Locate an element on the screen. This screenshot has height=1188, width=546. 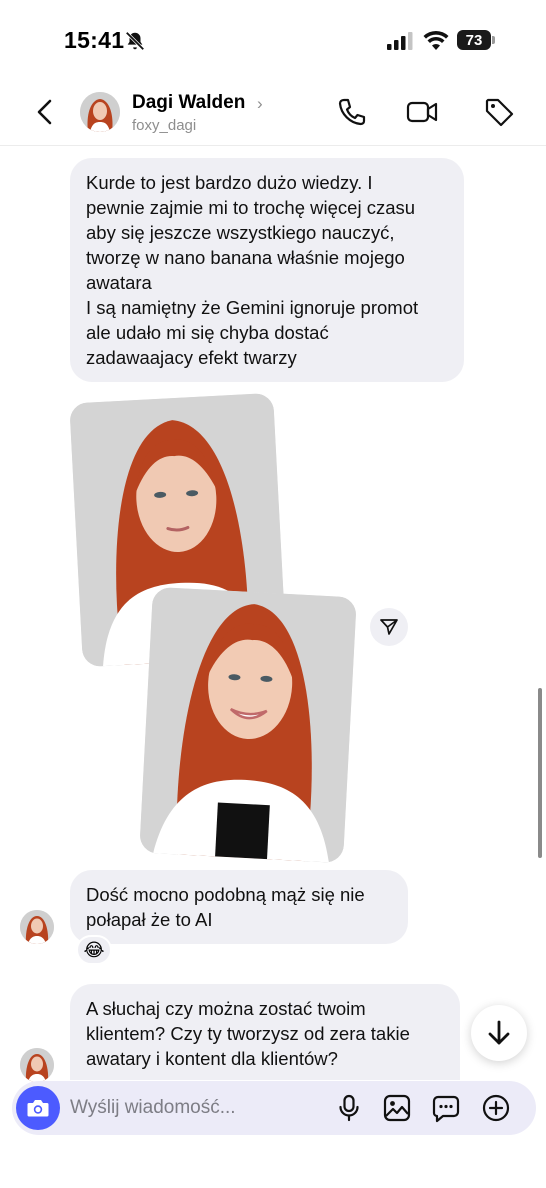
message-line: A słuchaj czy można zostać twoim is located at coordinates (226, 1008).